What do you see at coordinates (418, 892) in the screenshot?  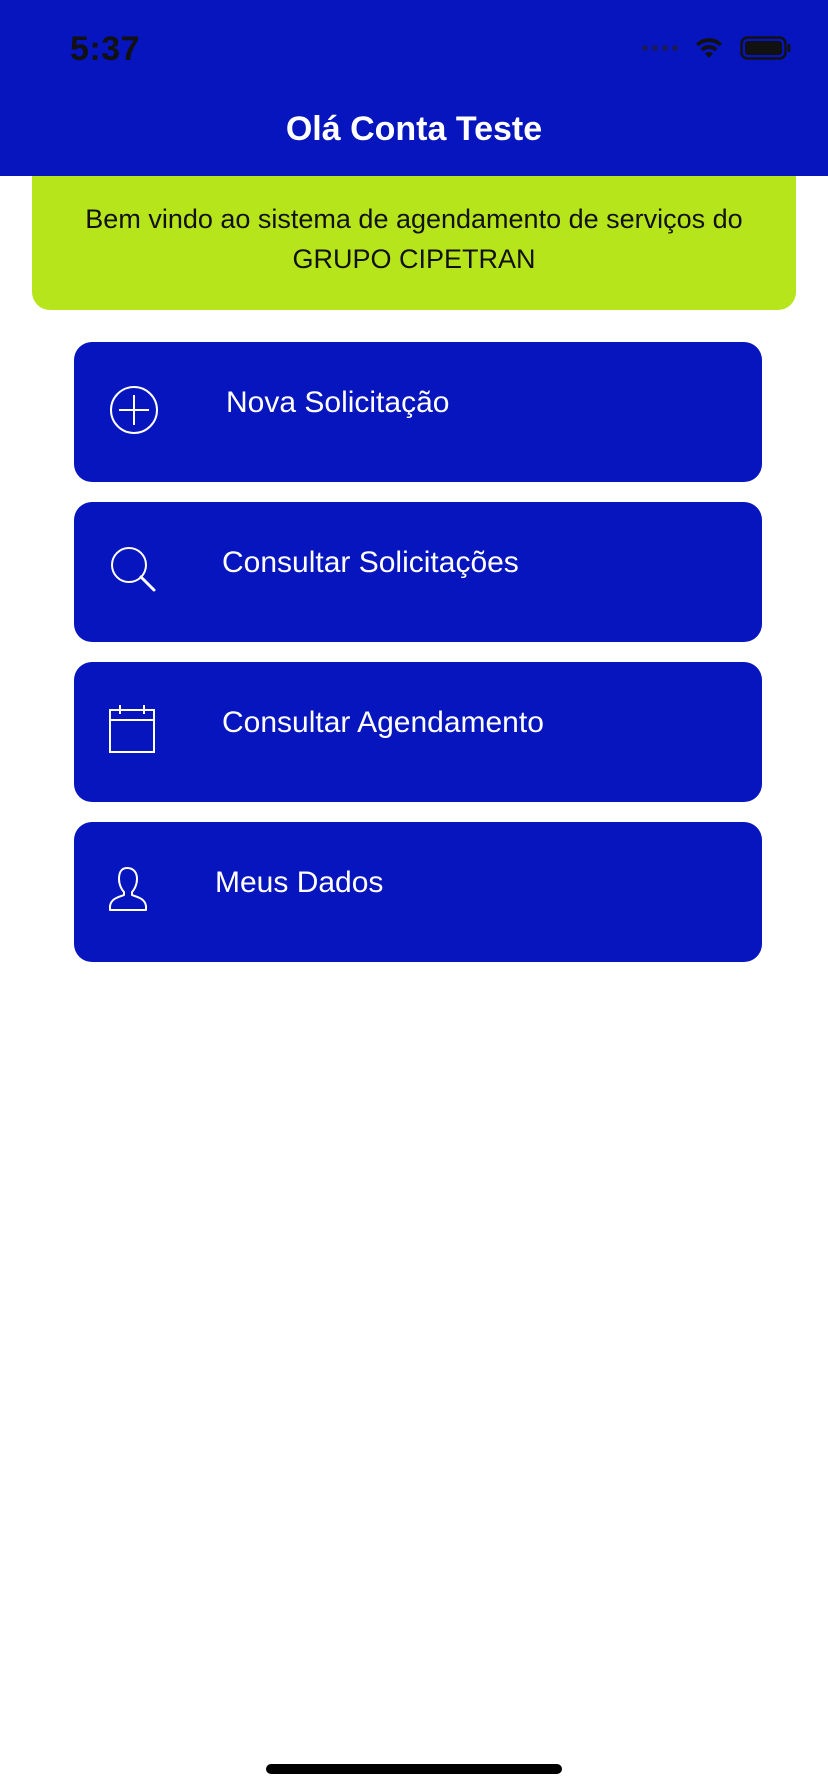 I see `my-data-button: Meus Dados` at bounding box center [418, 892].